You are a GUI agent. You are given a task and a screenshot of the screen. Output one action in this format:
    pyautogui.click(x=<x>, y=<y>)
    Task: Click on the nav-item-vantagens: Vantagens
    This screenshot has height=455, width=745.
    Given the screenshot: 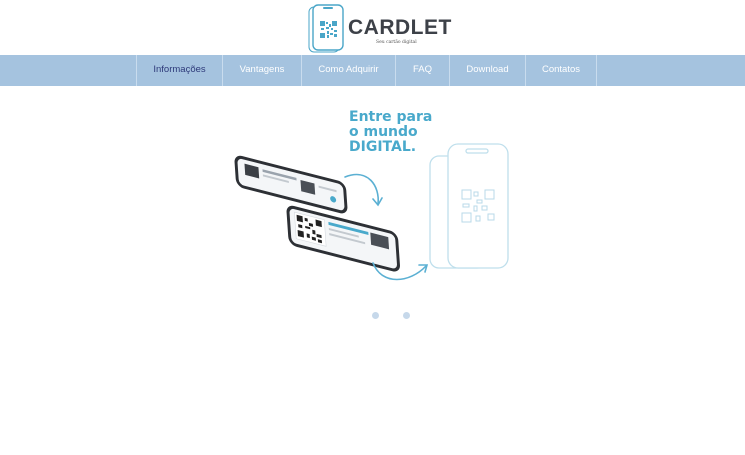 What is the action you would take?
    pyautogui.click(x=261, y=70)
    